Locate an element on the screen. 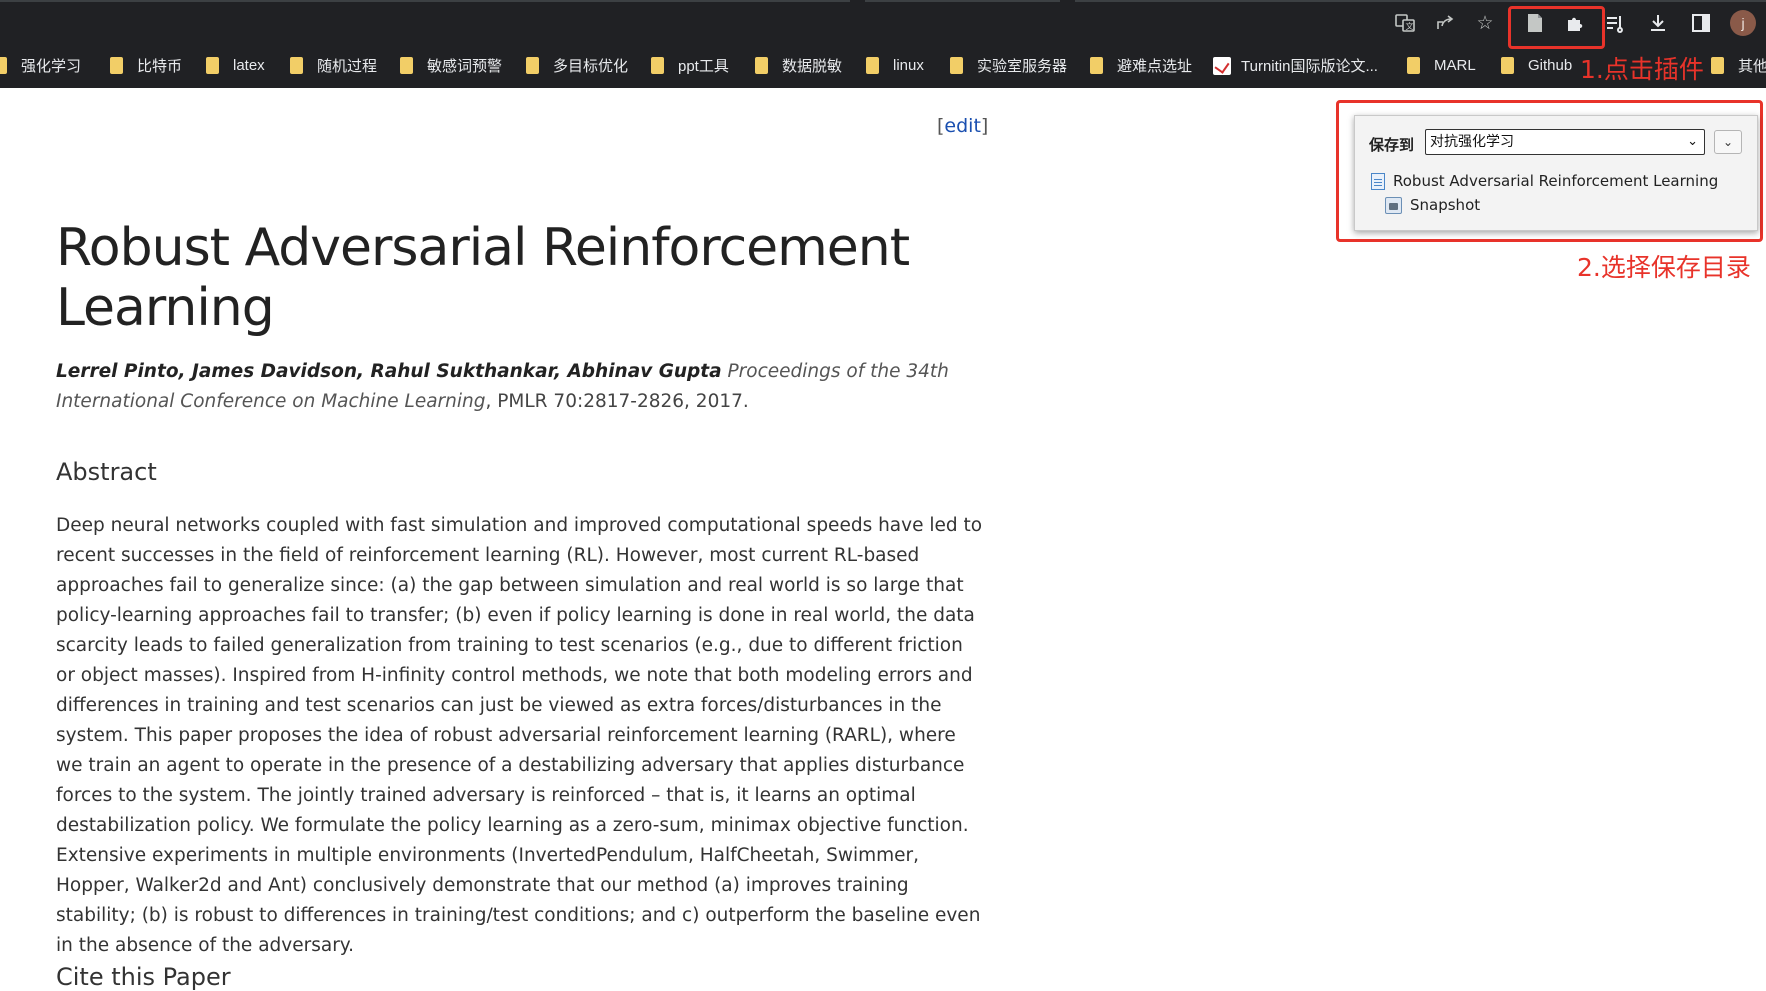  profile-avatar: j is located at coordinates (1743, 23).